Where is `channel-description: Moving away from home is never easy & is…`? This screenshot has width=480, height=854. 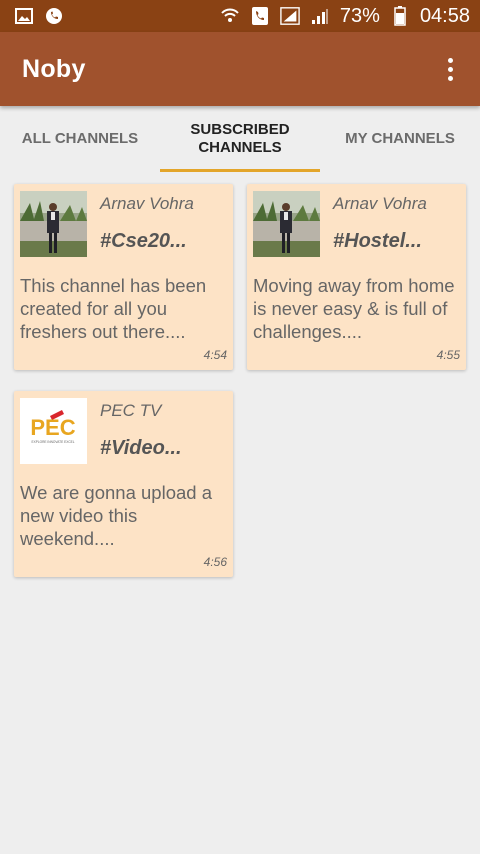
channel-description: Moving away from home is never easy & is… is located at coordinates (354, 308).